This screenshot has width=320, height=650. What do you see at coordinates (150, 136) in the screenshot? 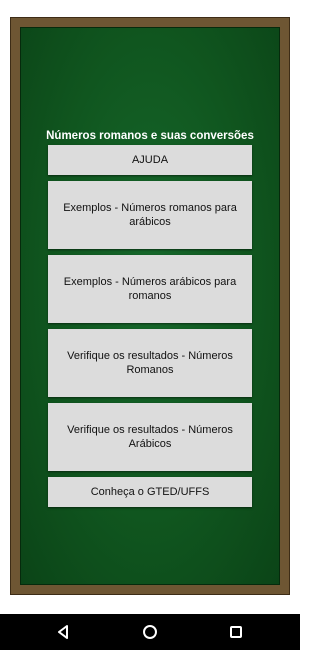
I see `page-title: Números romanos e suas conversões` at bounding box center [150, 136].